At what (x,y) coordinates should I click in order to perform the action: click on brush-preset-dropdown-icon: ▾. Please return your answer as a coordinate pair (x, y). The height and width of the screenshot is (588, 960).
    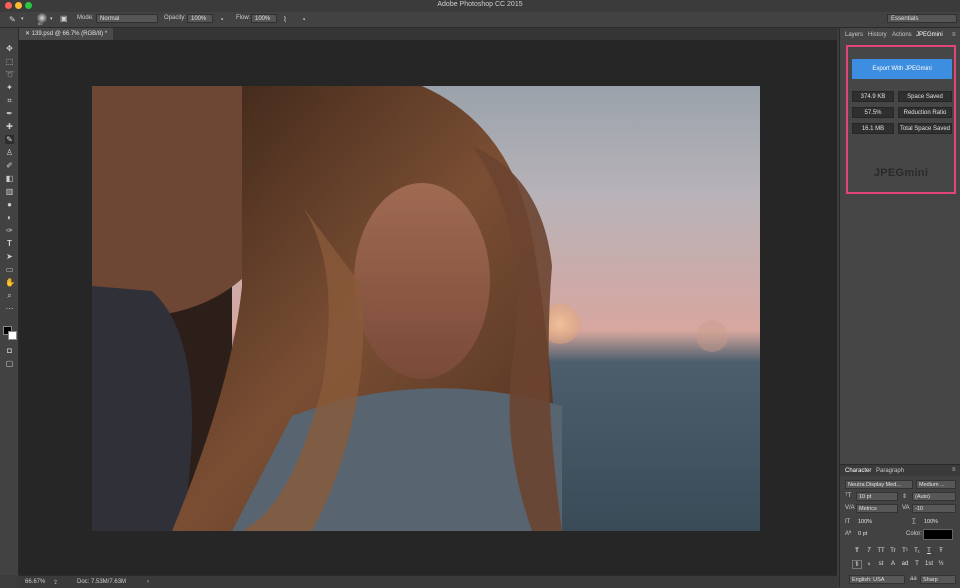
    Looking at the image, I should click on (51, 19).